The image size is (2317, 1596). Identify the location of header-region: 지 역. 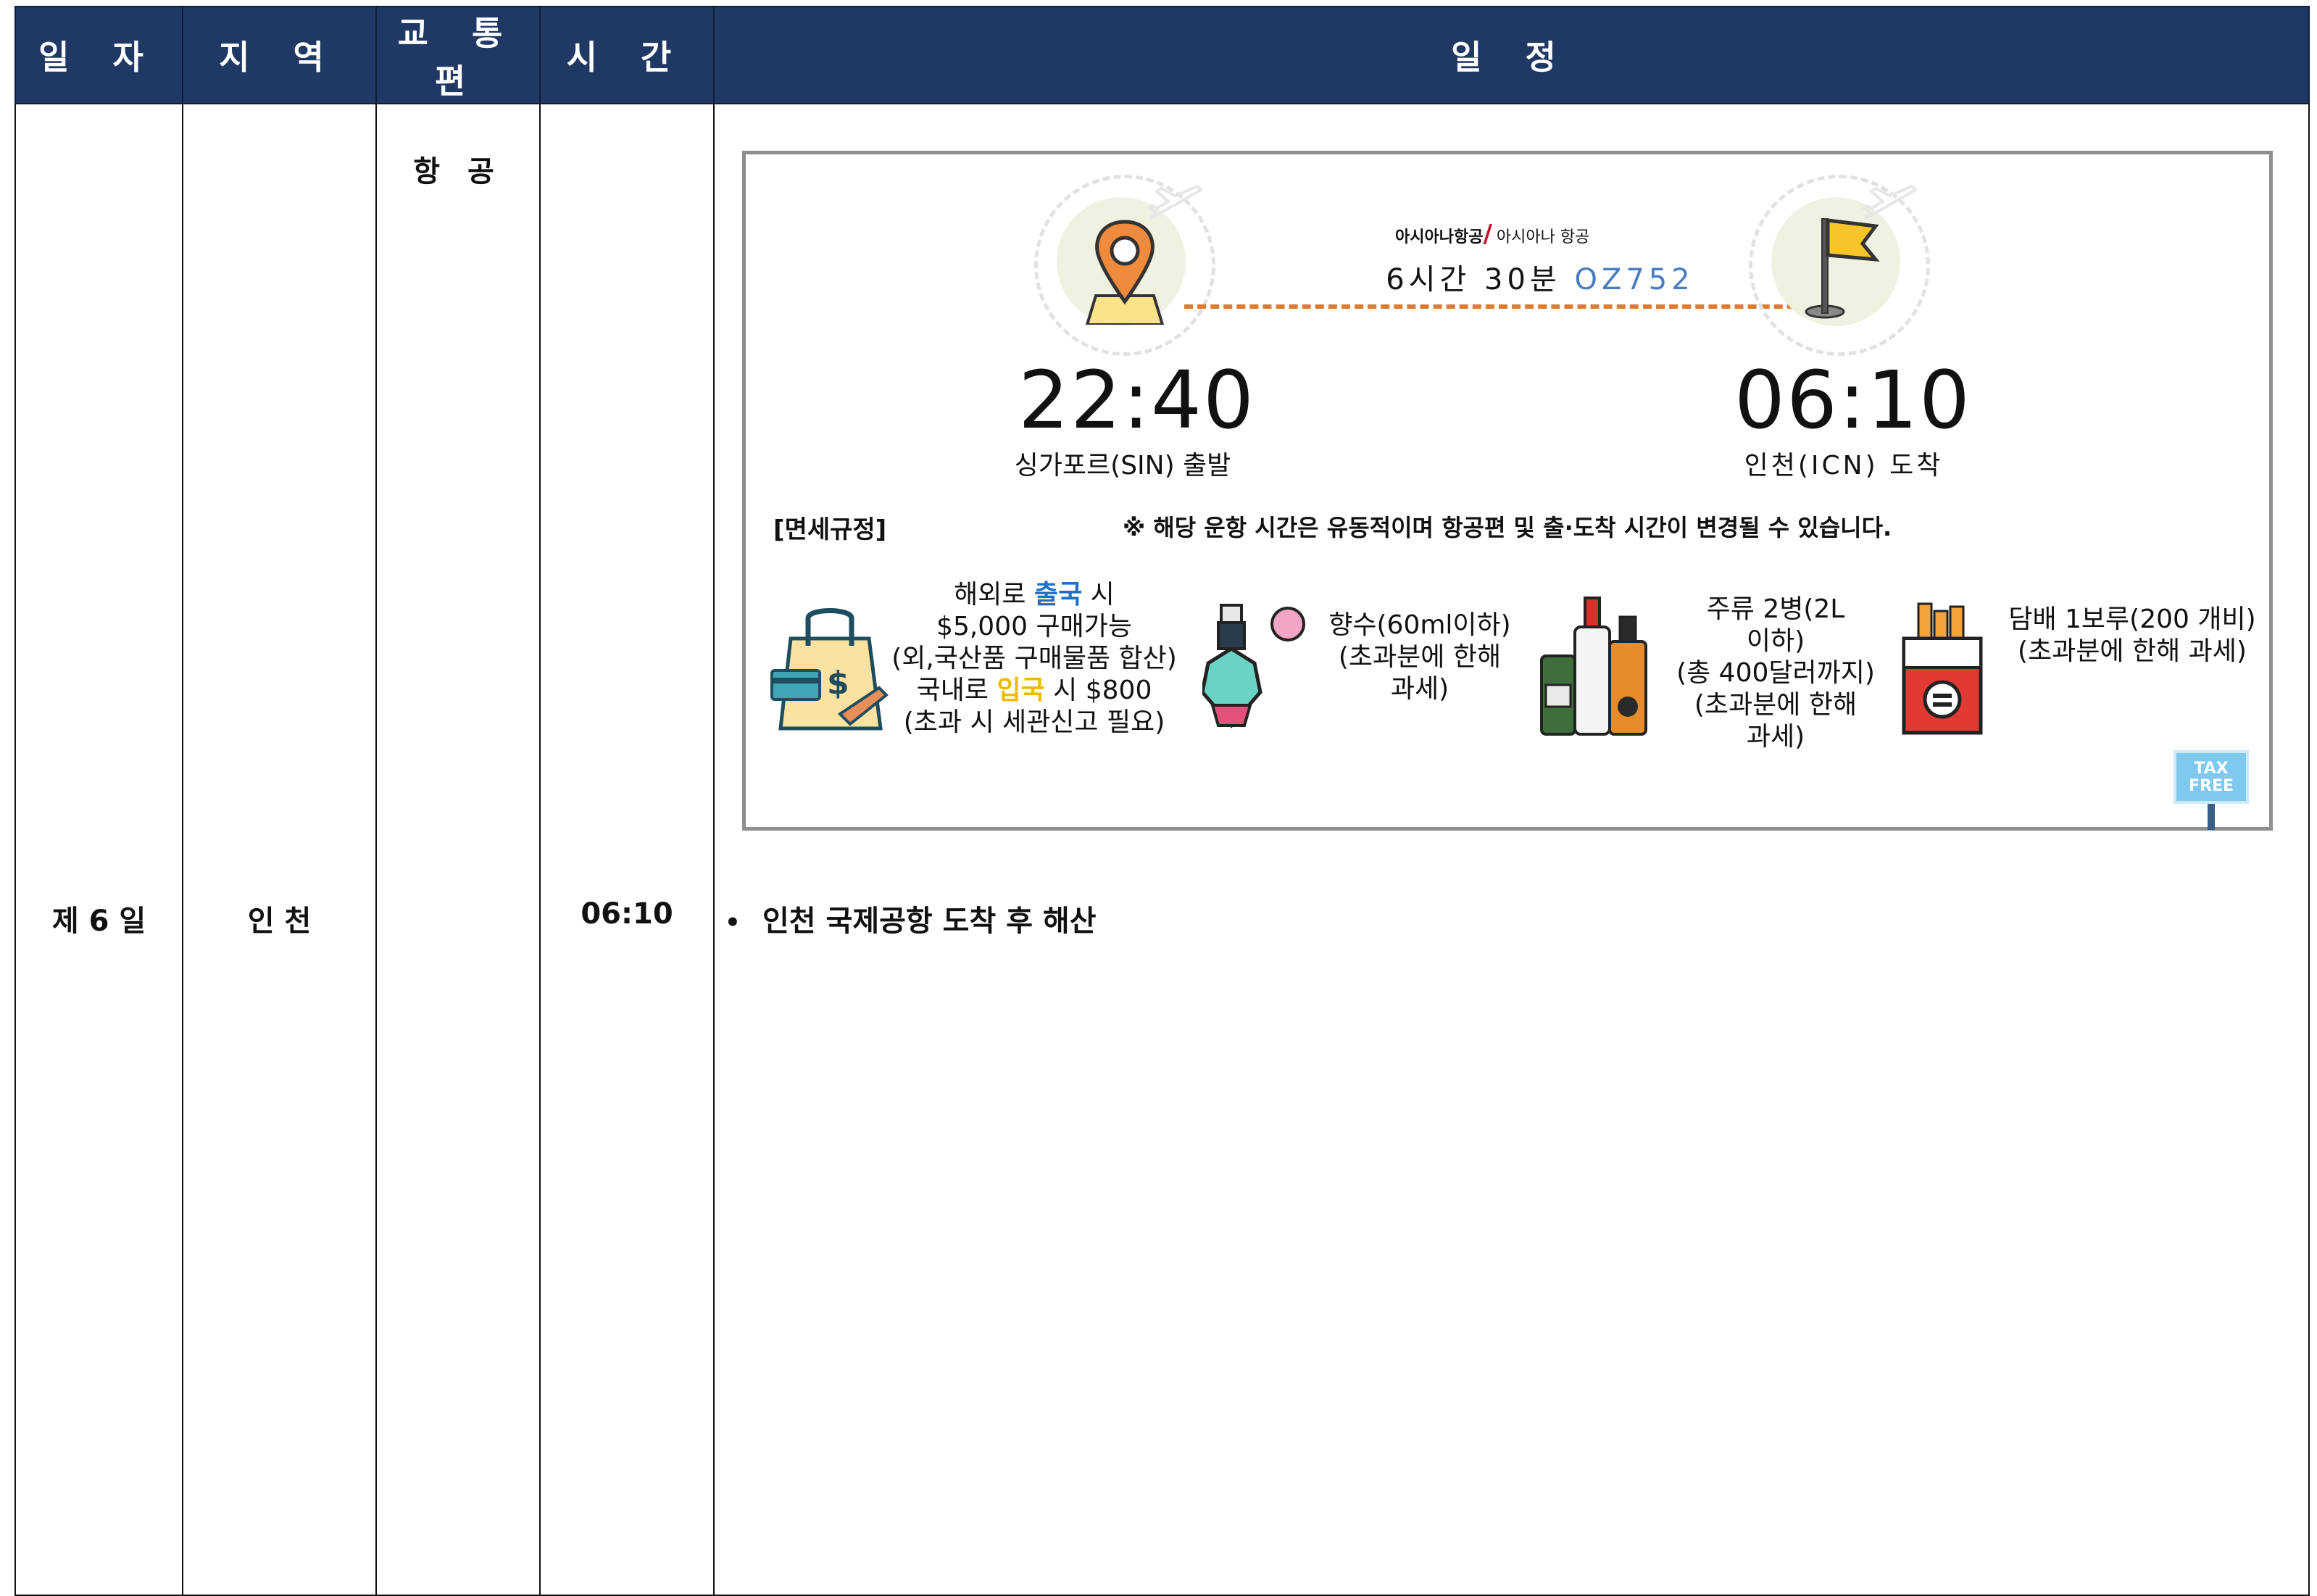
(280, 55).